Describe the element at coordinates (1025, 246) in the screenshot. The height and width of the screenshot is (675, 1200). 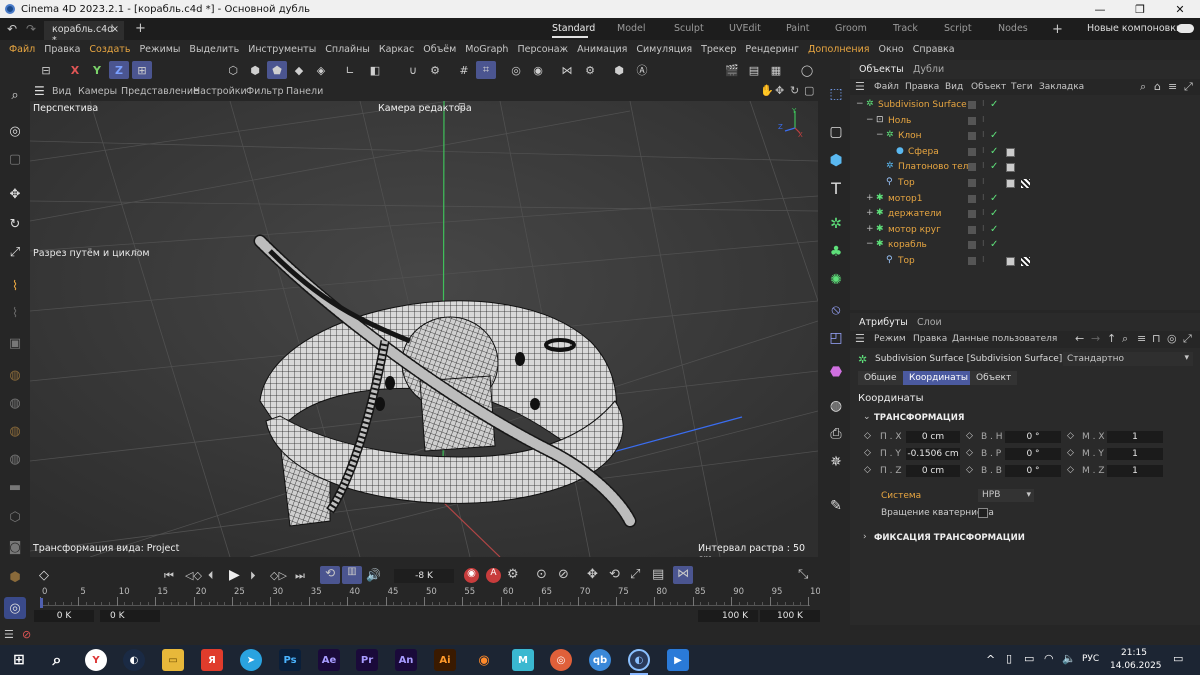
I see `object-row: − ✱ корабль ⁝ ✓` at that location.